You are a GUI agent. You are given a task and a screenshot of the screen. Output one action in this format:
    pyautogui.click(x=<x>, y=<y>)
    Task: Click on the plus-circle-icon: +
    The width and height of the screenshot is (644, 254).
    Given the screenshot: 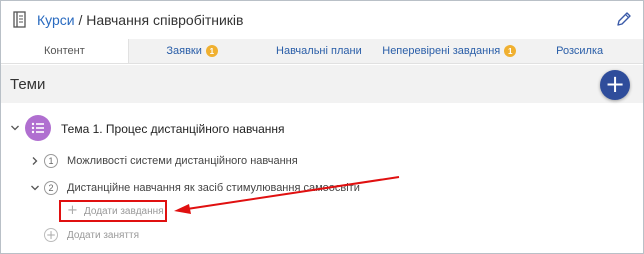 What is the action you would take?
    pyautogui.click(x=51, y=235)
    